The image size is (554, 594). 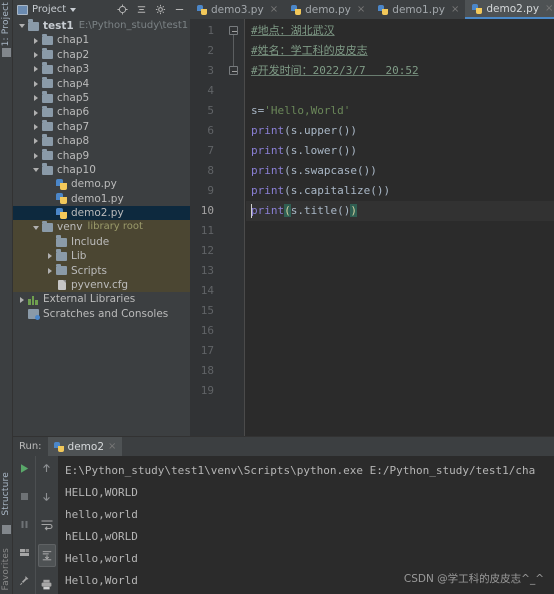 I want to click on editor-tab-demo3-py: demo3.py ×, so click(x=237, y=9).